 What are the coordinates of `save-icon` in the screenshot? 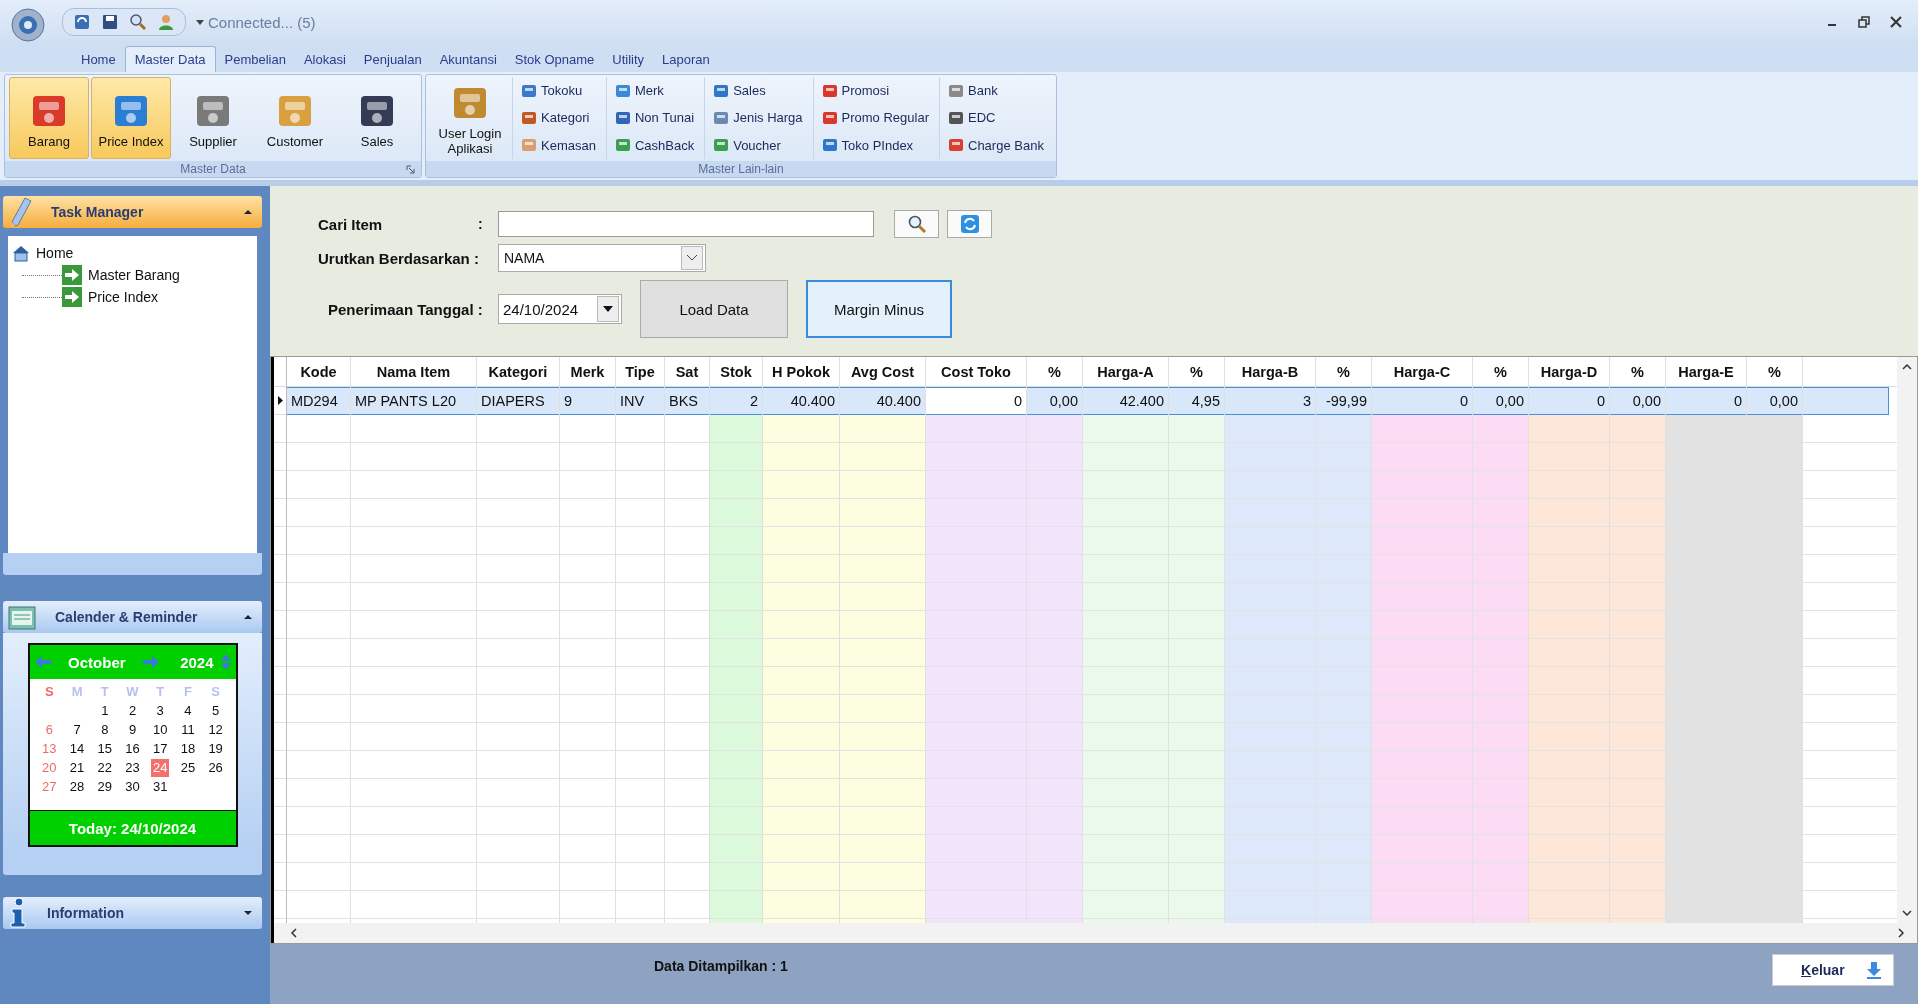 It's located at (110, 22).